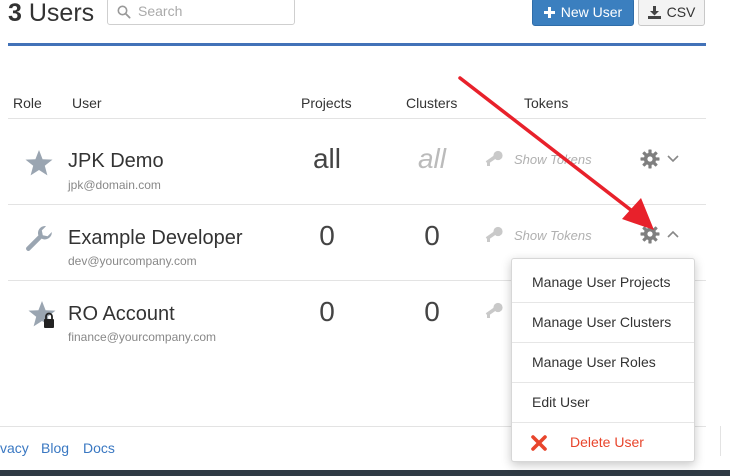 This screenshot has height=476, width=730. Describe the element at coordinates (607, 442) in the screenshot. I see `delete-user-label: Delete User` at that location.